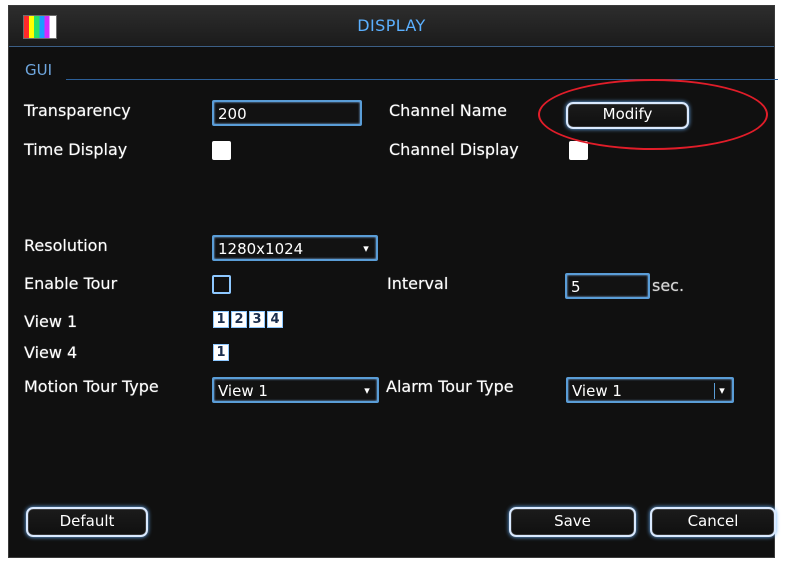  Describe the element at coordinates (275, 319) in the screenshot. I see `view-1-channel-4: 4` at that location.